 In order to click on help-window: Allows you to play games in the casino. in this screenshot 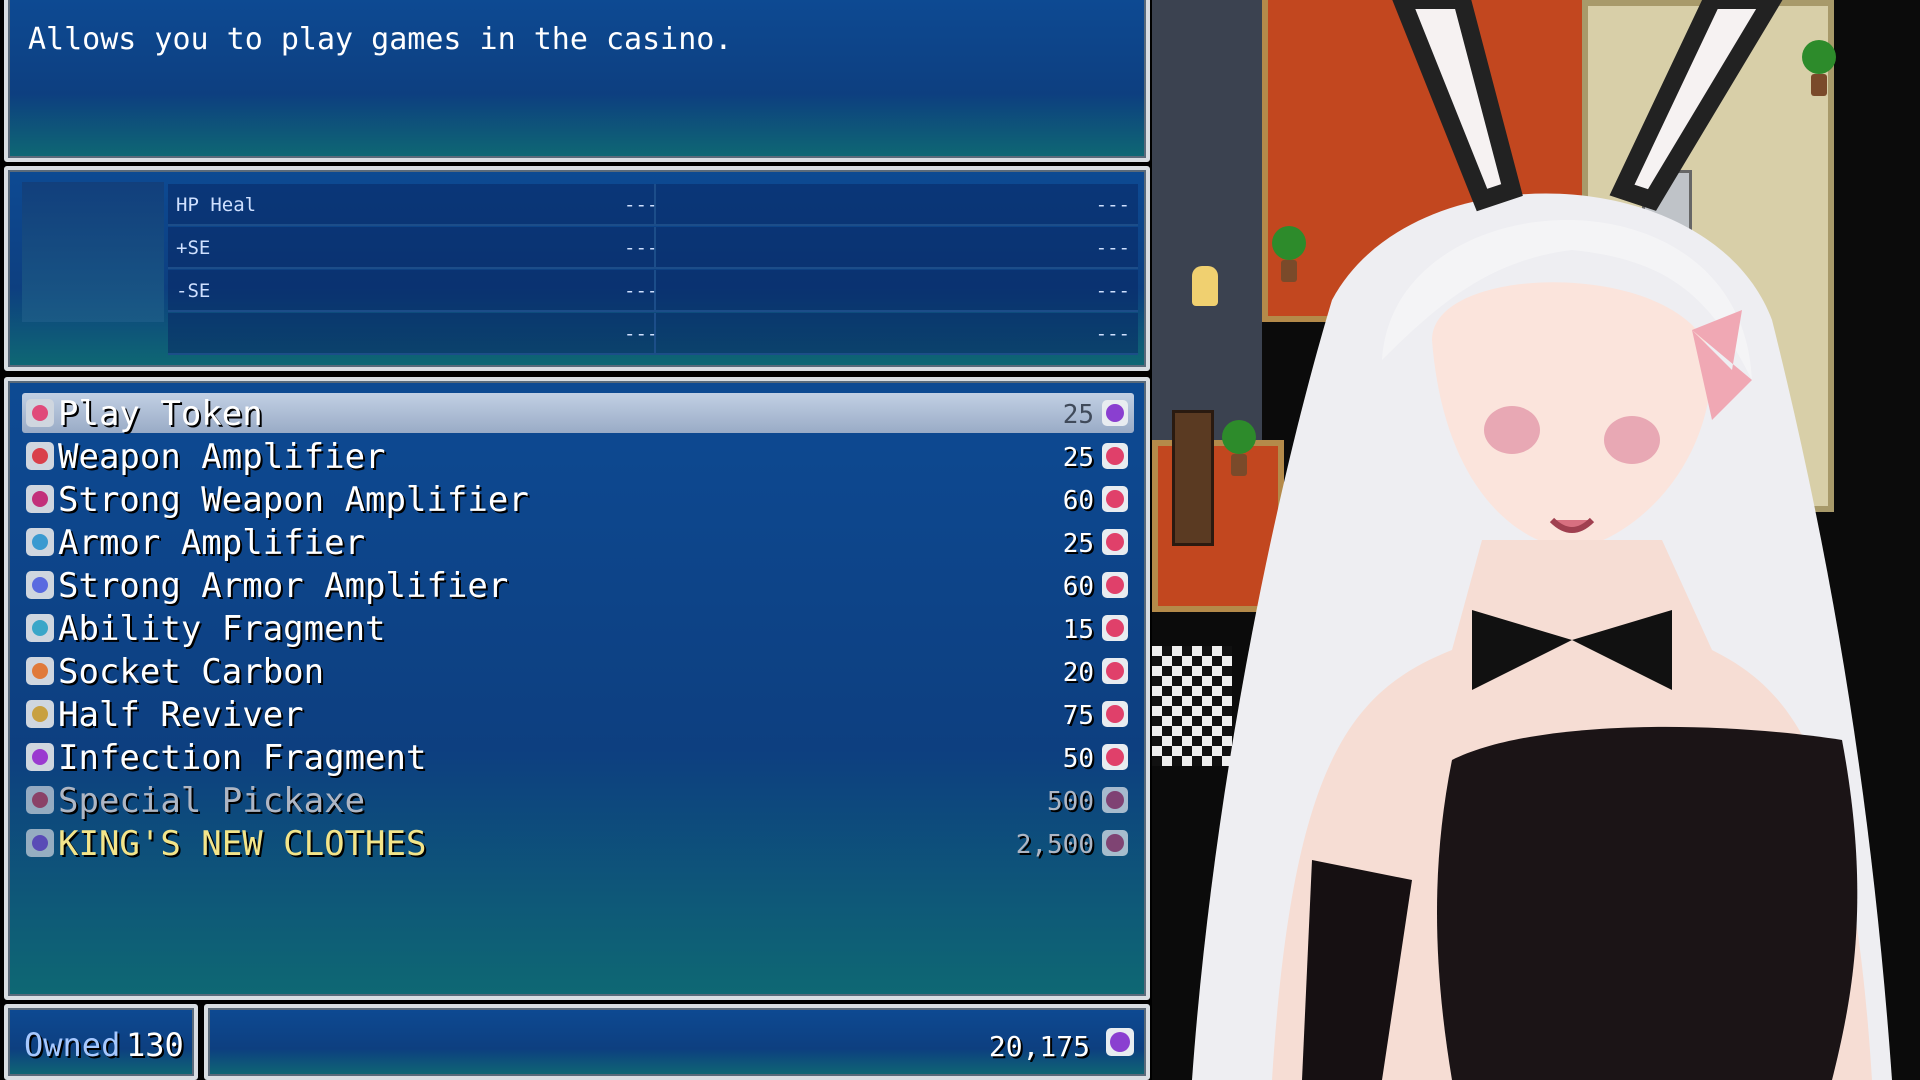, I will do `click(577, 81)`.